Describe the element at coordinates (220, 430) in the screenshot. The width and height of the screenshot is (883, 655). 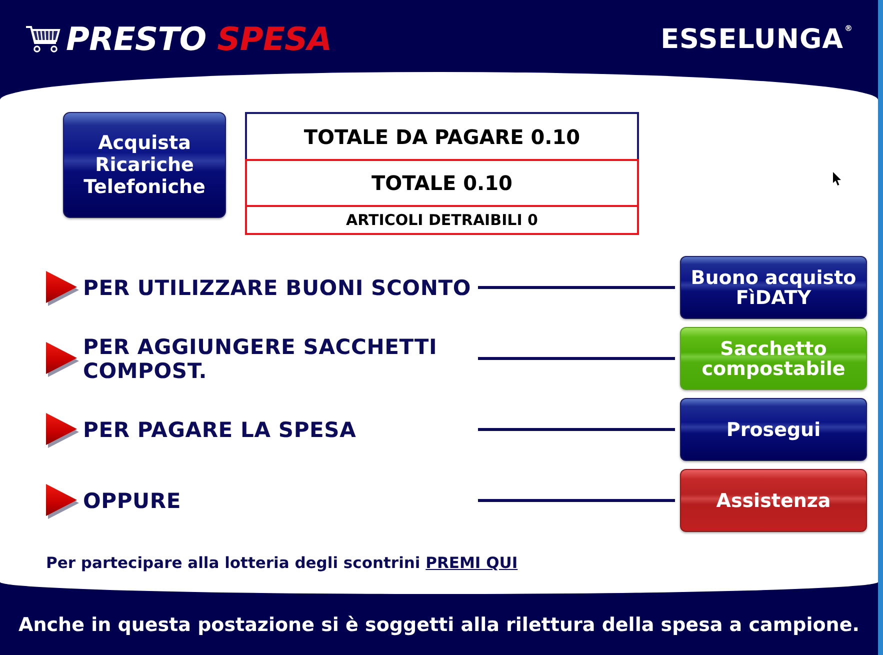
I see `option-label: PER PAGARE LA SPESA` at that location.